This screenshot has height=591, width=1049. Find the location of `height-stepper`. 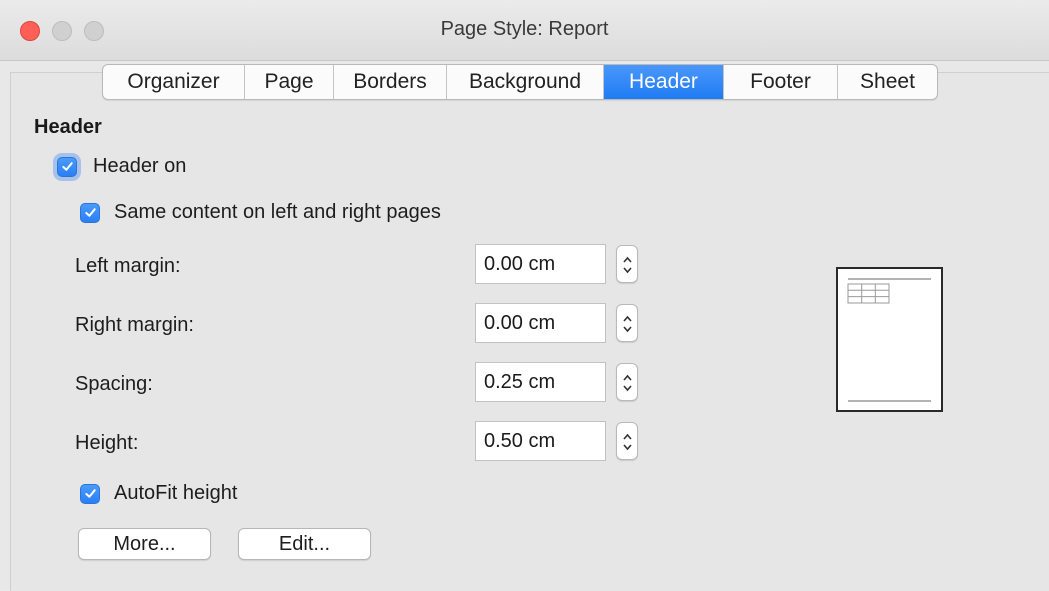

height-stepper is located at coordinates (627, 441).